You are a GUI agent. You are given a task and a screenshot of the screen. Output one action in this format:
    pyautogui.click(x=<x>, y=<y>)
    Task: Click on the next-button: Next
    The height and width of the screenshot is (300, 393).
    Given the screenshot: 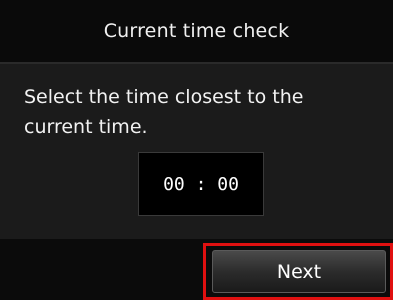 What is the action you would take?
    pyautogui.click(x=299, y=271)
    